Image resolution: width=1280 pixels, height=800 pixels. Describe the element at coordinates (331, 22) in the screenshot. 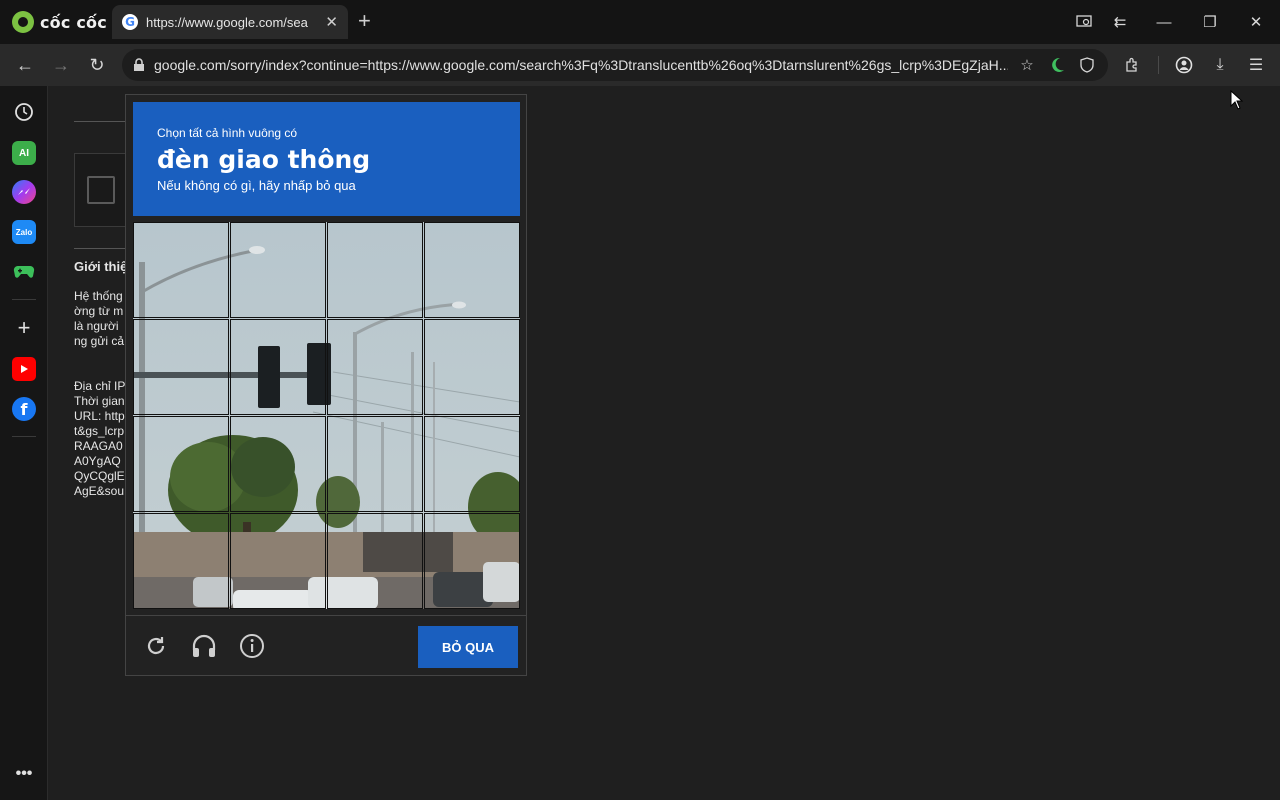

I see `tab-close-icon: ✕` at that location.